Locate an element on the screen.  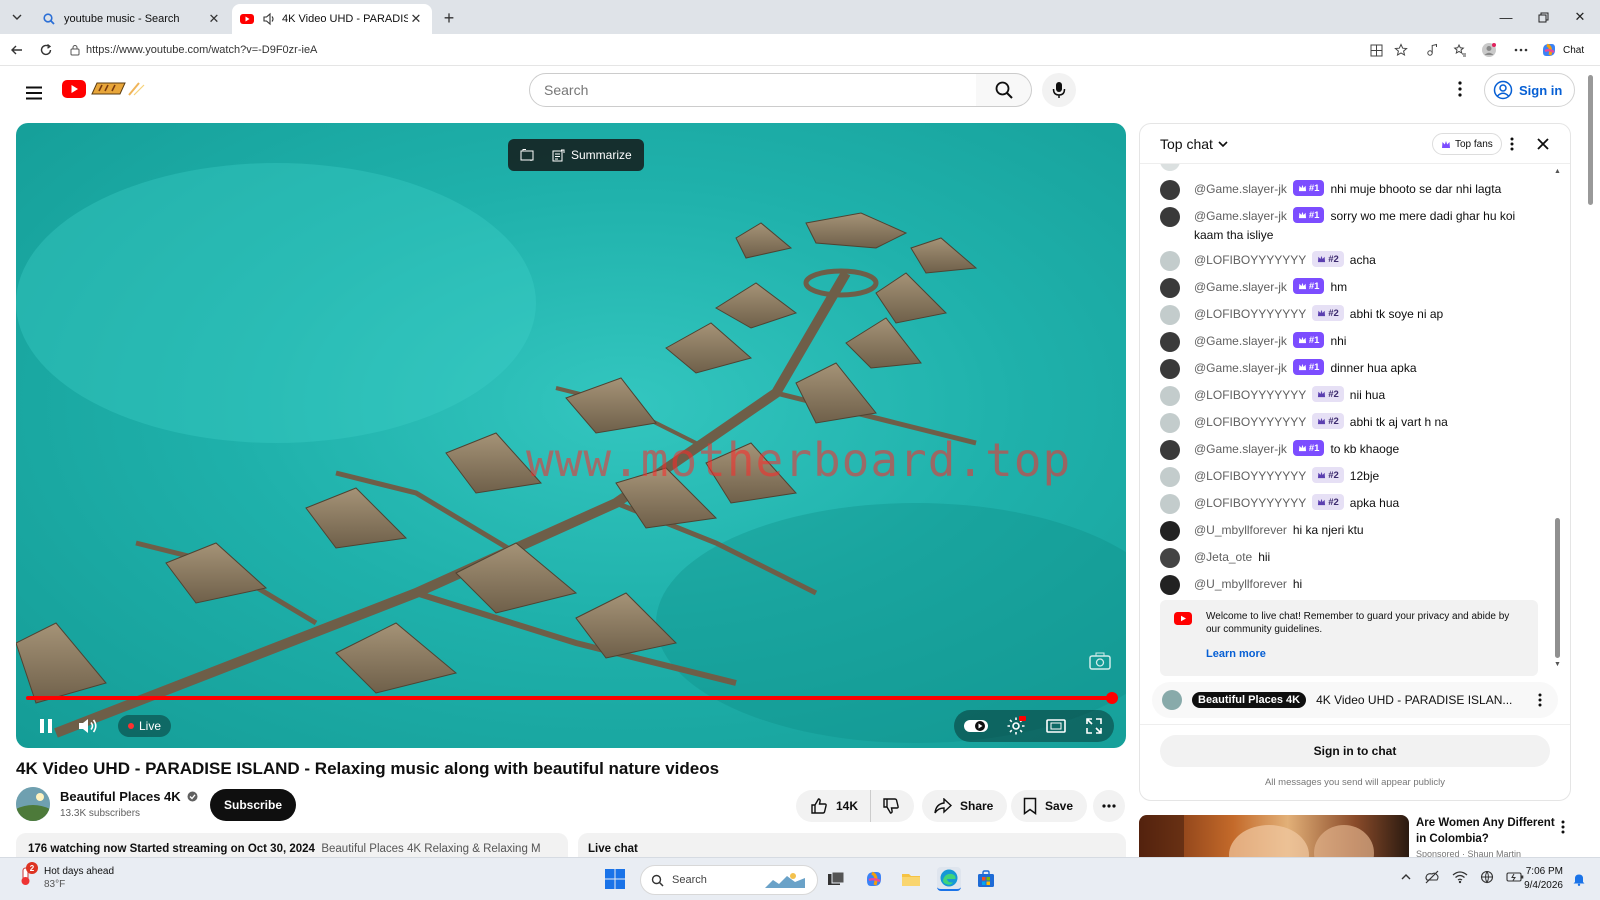
more-options-icon is located at coordinates (1521, 50).